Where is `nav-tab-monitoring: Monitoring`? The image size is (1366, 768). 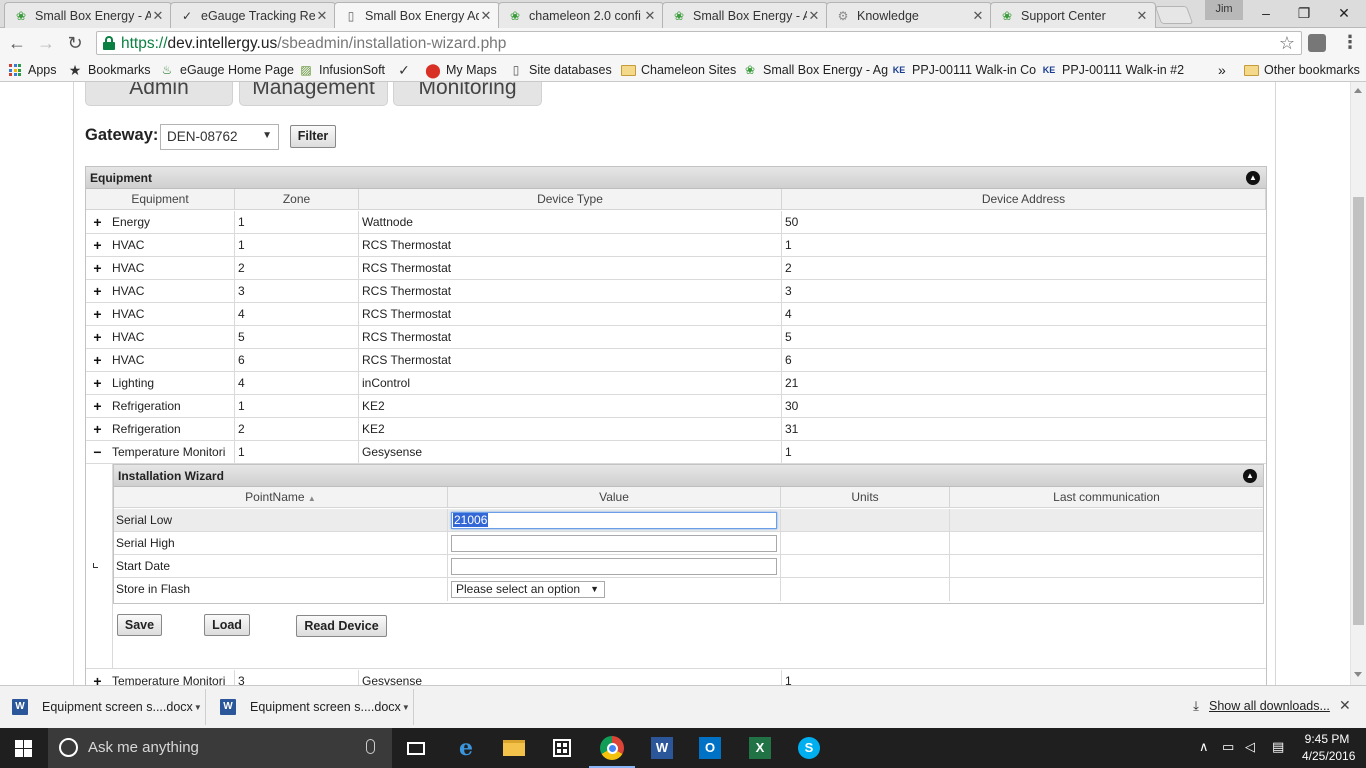 nav-tab-monitoring: Monitoring is located at coordinates (467, 94).